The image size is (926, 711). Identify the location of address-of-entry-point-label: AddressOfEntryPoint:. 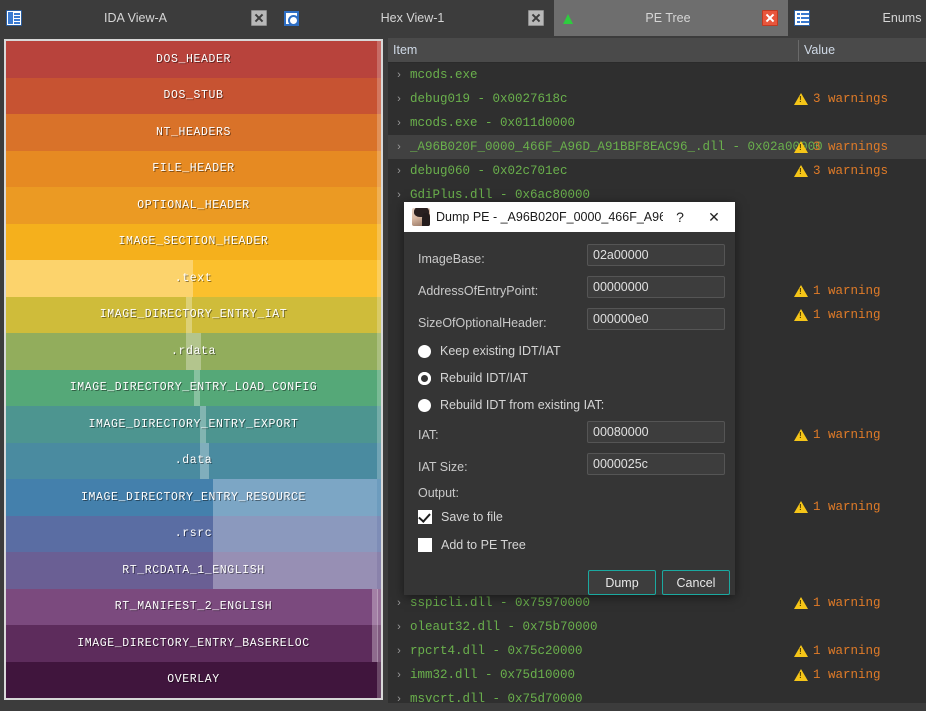
(478, 291).